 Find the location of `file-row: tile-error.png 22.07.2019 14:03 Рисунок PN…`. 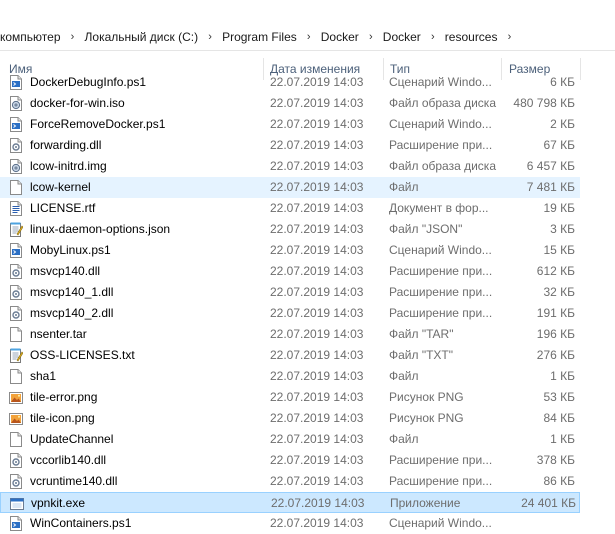

file-row: tile-error.png 22.07.2019 14:03 Рисунок PN… is located at coordinates (290, 397).